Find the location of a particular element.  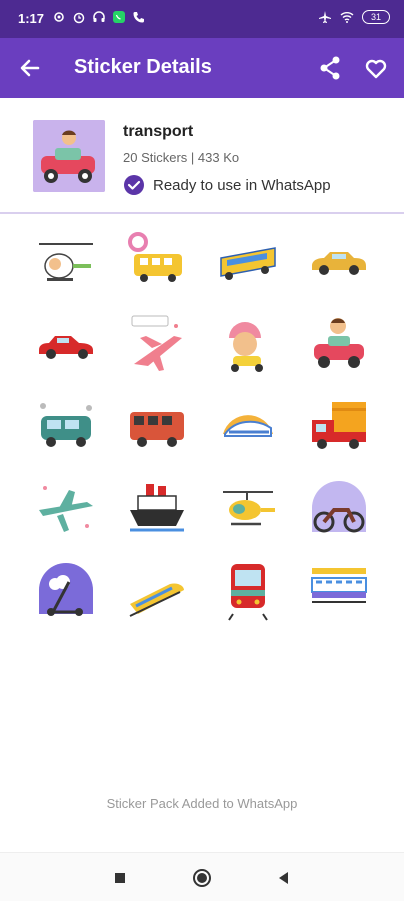

pack-name: transport is located at coordinates (158, 131).